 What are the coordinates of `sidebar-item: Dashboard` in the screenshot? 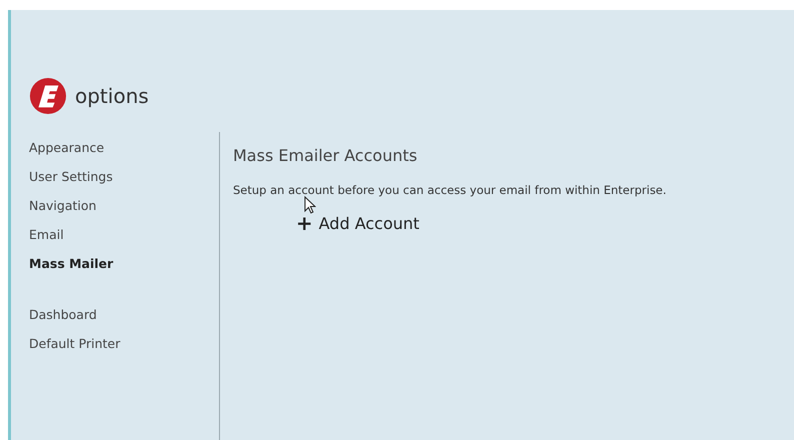 It's located at (124, 321).